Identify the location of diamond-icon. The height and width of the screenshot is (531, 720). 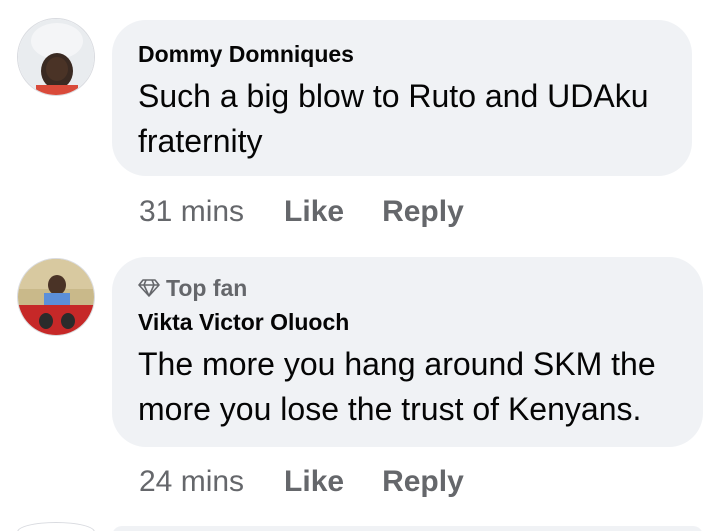
(149, 288).